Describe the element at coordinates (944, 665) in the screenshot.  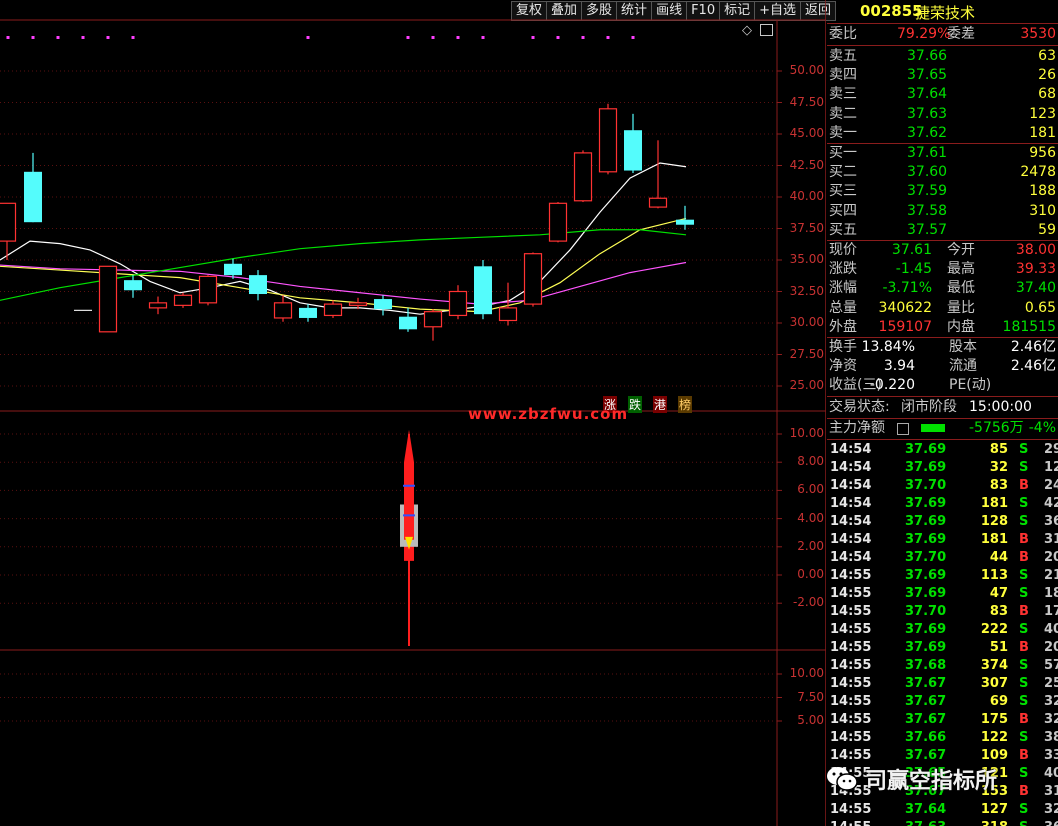
I see `tick-row: 14:55 37.68 374 S 57` at that location.